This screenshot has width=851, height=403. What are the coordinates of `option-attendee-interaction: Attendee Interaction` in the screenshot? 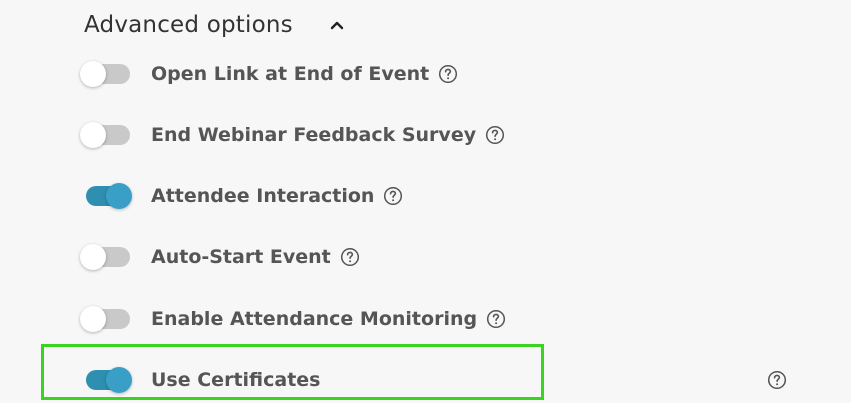 It's located at (241, 196).